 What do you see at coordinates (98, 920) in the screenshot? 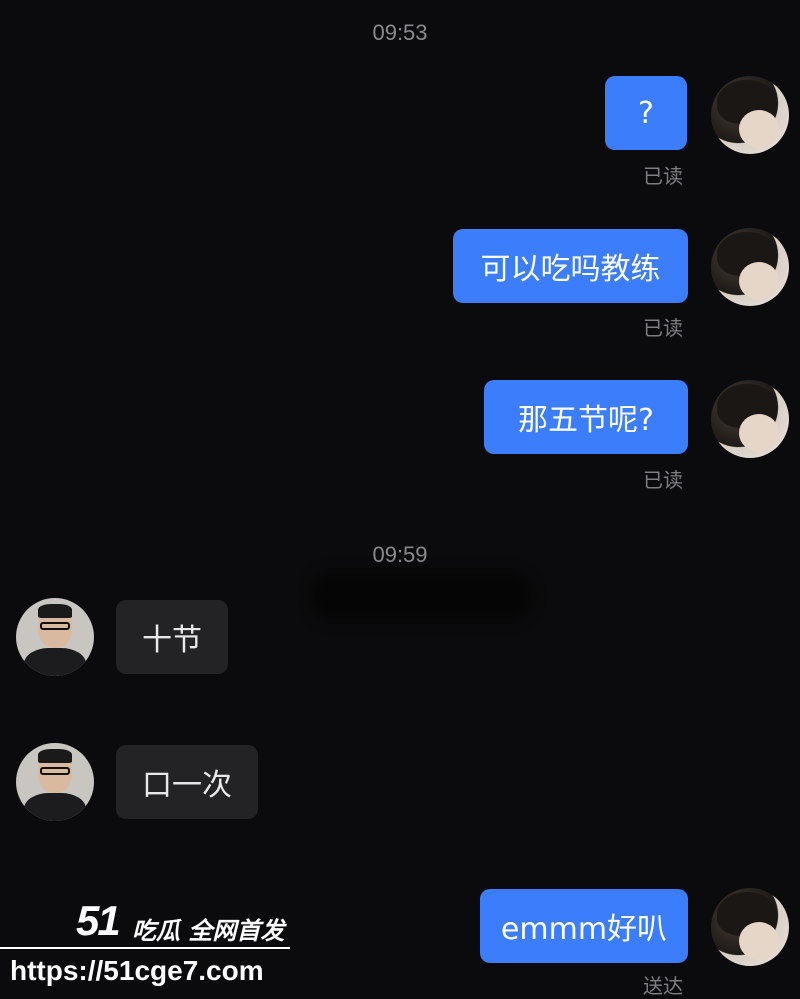
I see `watermark-logo: 51` at bounding box center [98, 920].